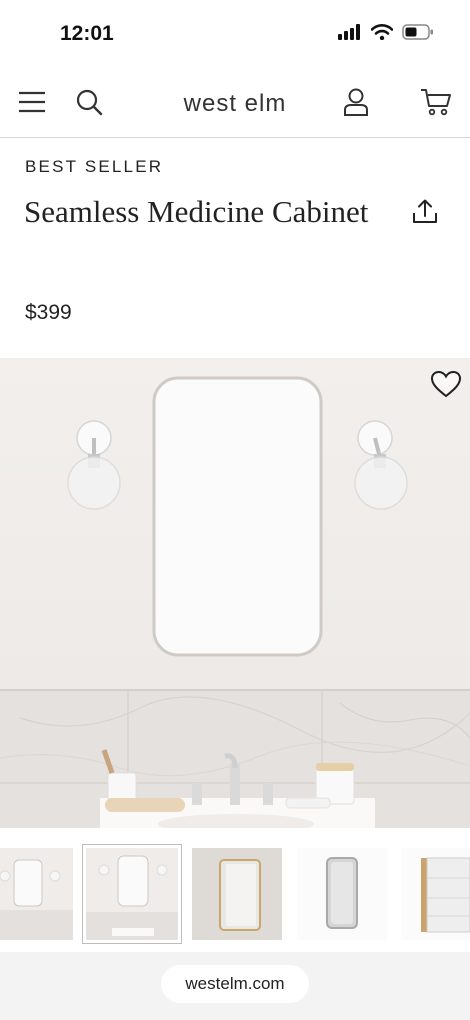  What do you see at coordinates (196, 211) in the screenshot?
I see `product-title: Seamless Medicine Cabinet` at bounding box center [196, 211].